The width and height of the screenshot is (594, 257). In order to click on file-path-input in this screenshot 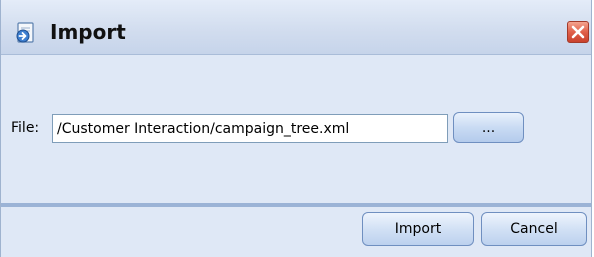, I will do `click(250, 128)`.